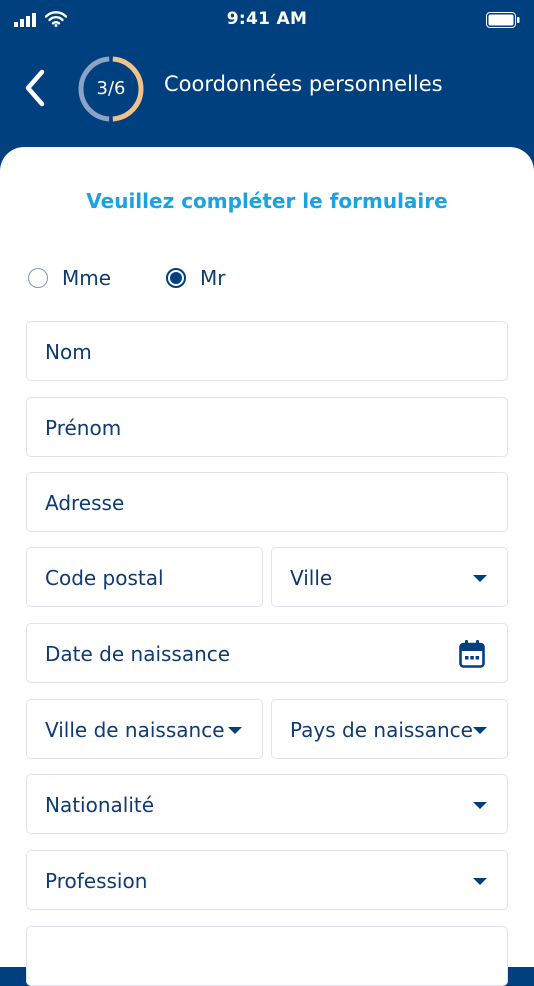 The height and width of the screenshot is (986, 534). Describe the element at coordinates (267, 427) in the screenshot. I see `prenom-field: Prénom` at that location.